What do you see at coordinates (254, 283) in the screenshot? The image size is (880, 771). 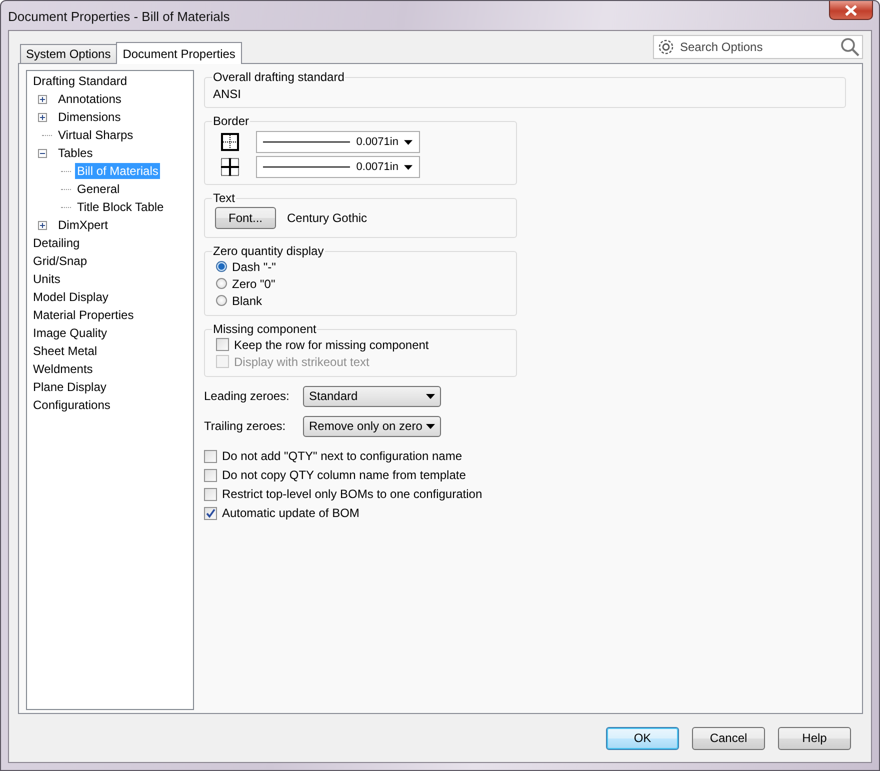 I see `option-label: Zero "0"` at bounding box center [254, 283].